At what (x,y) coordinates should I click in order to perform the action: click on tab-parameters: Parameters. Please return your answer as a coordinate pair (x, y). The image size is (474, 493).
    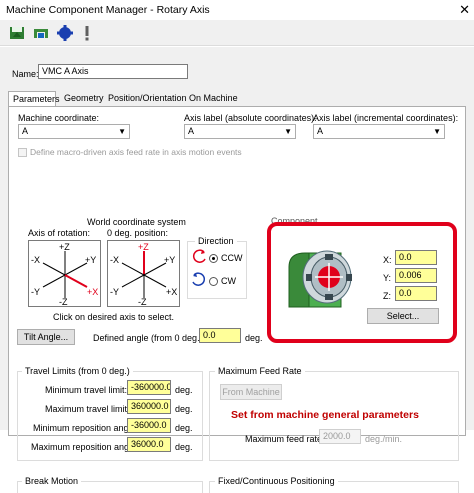
    Looking at the image, I should click on (34, 99).